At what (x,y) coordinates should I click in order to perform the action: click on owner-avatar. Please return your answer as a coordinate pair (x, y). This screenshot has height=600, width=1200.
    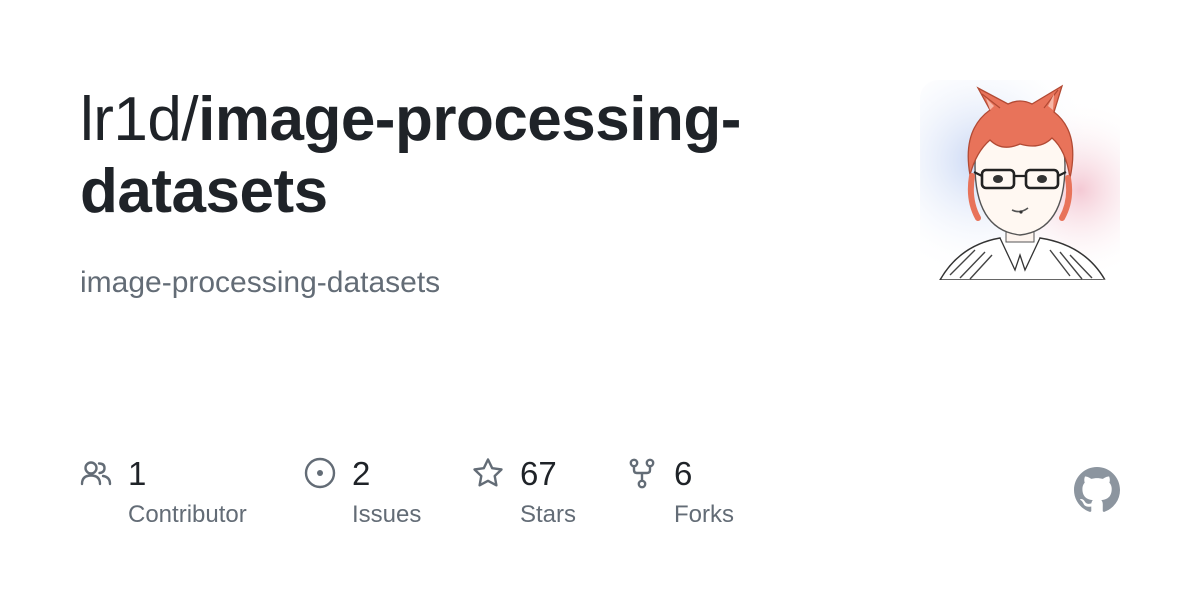
    Looking at the image, I should click on (1020, 180).